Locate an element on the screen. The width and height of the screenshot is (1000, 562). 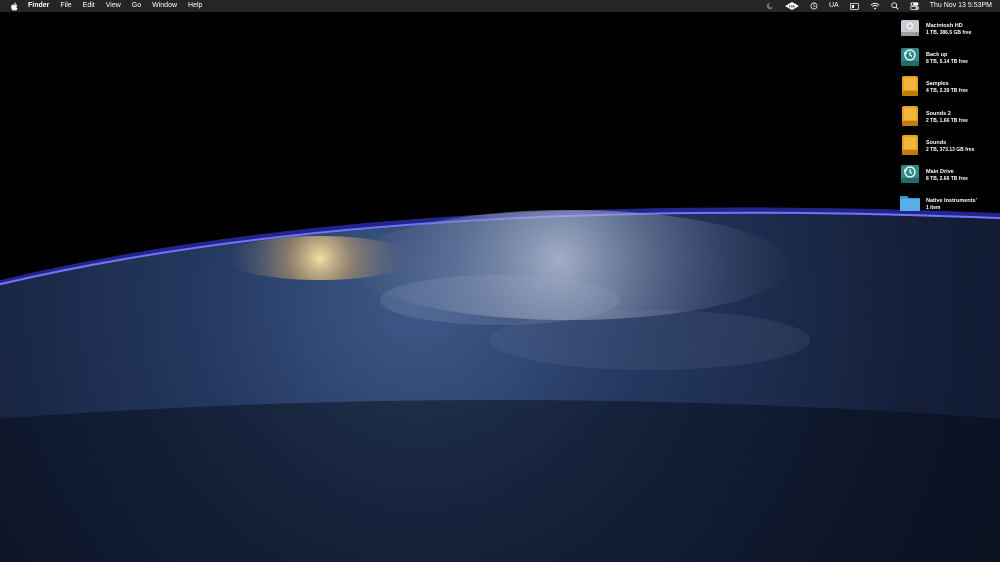
desktop-item-main-drive: Main Drive 8 TB, 2.66 TB free is located at coordinates (948, 177).